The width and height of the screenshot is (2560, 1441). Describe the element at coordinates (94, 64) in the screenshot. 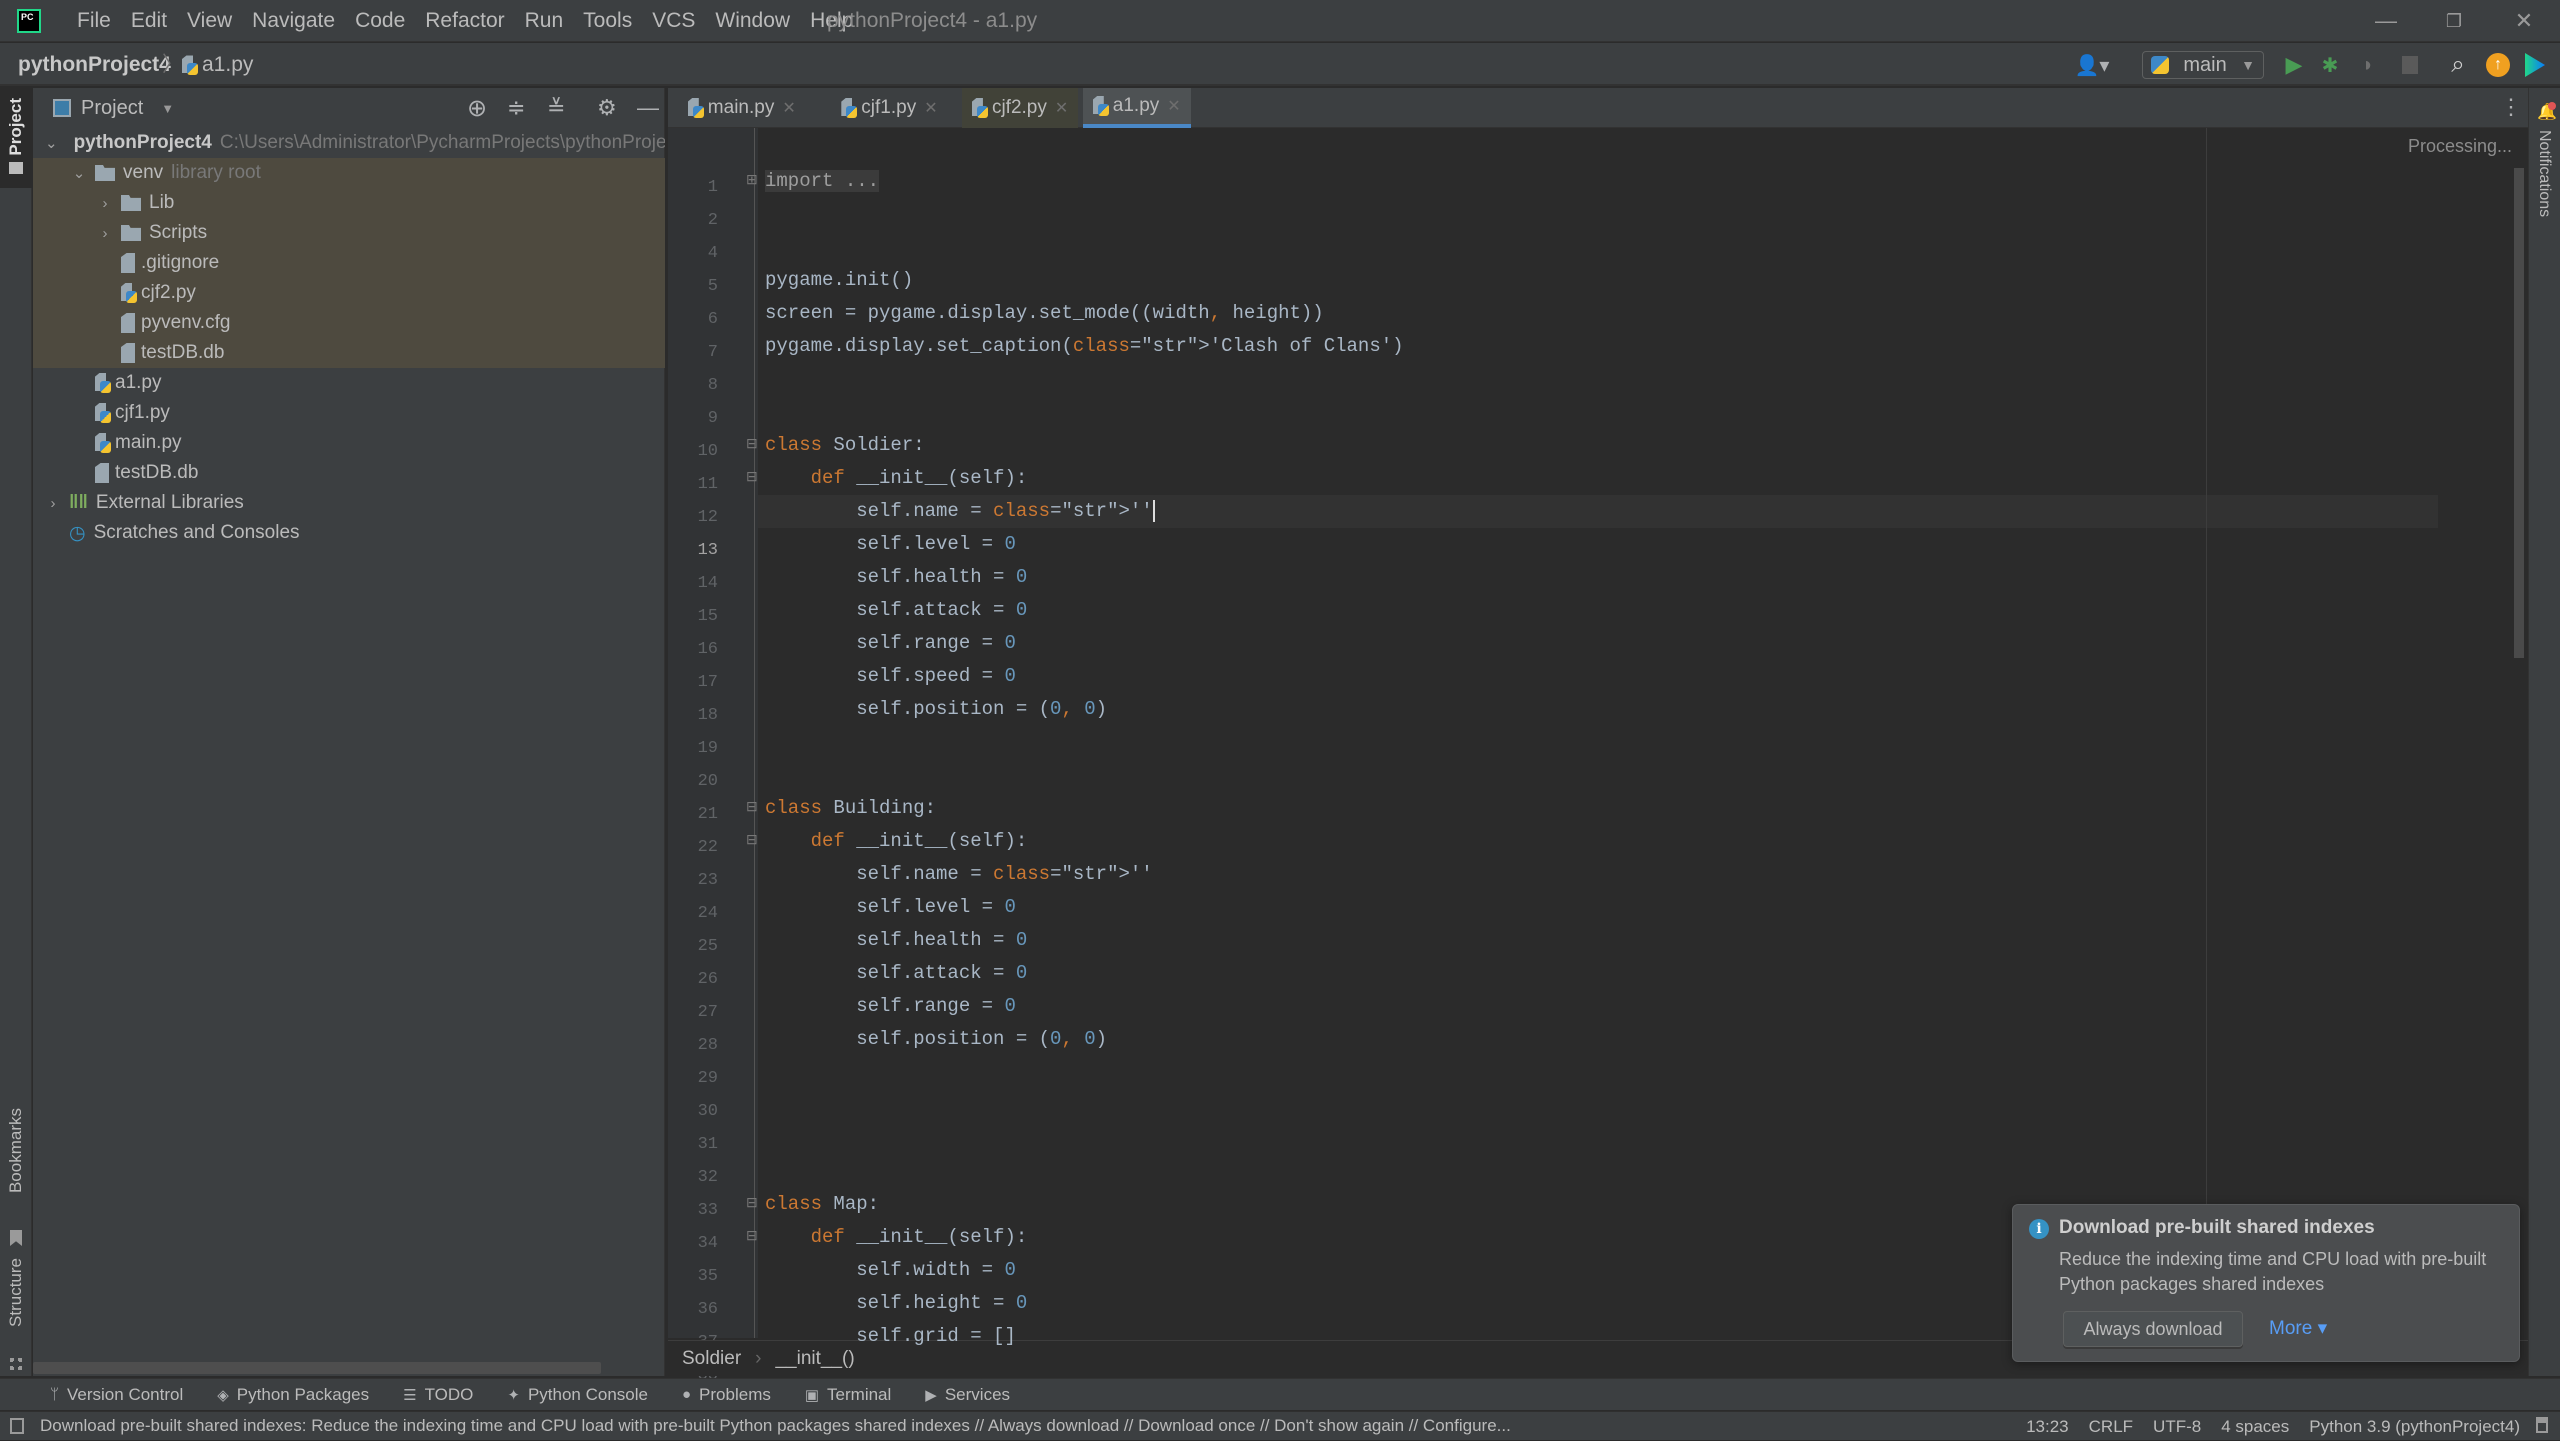

I see `breadcrumb-project: pythonProject4` at that location.